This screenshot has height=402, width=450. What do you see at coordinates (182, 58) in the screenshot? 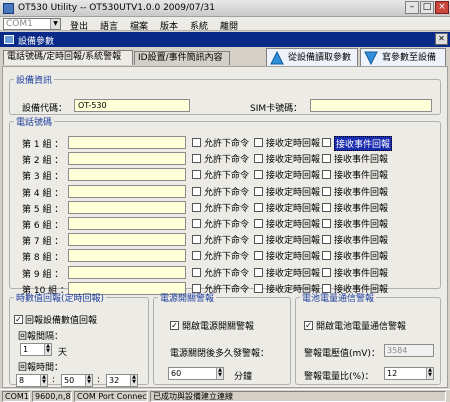
I see `tab-id-sms: ID設置/事件簡訊內容` at bounding box center [182, 58].